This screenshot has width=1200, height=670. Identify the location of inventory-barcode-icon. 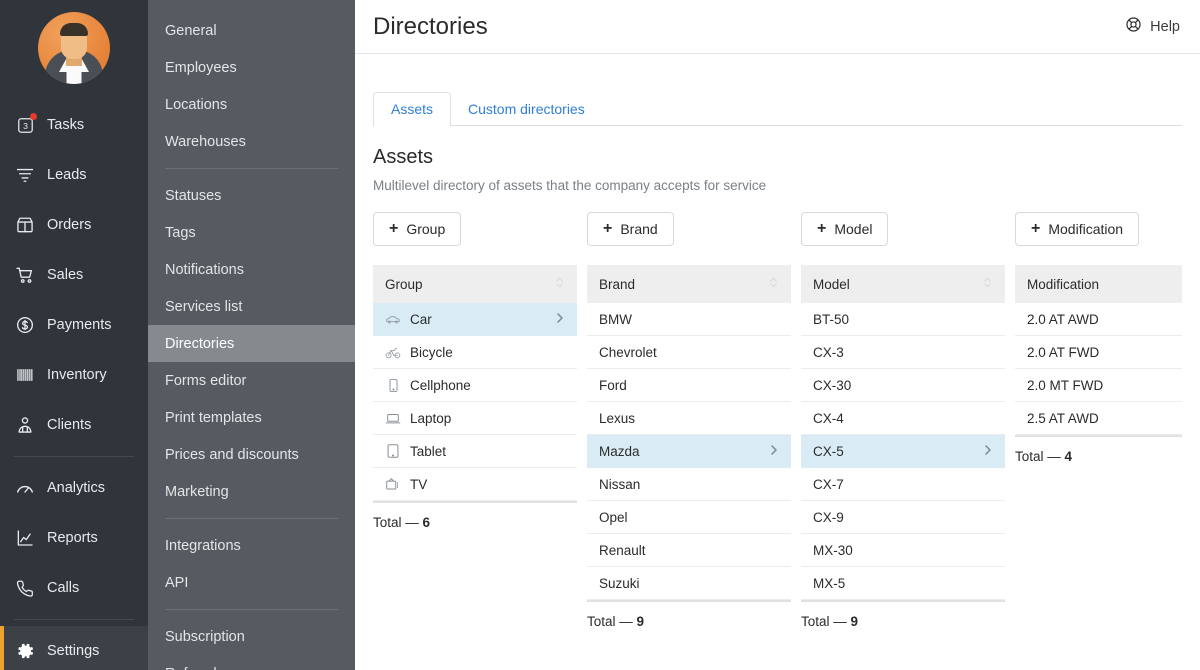
(25, 375).